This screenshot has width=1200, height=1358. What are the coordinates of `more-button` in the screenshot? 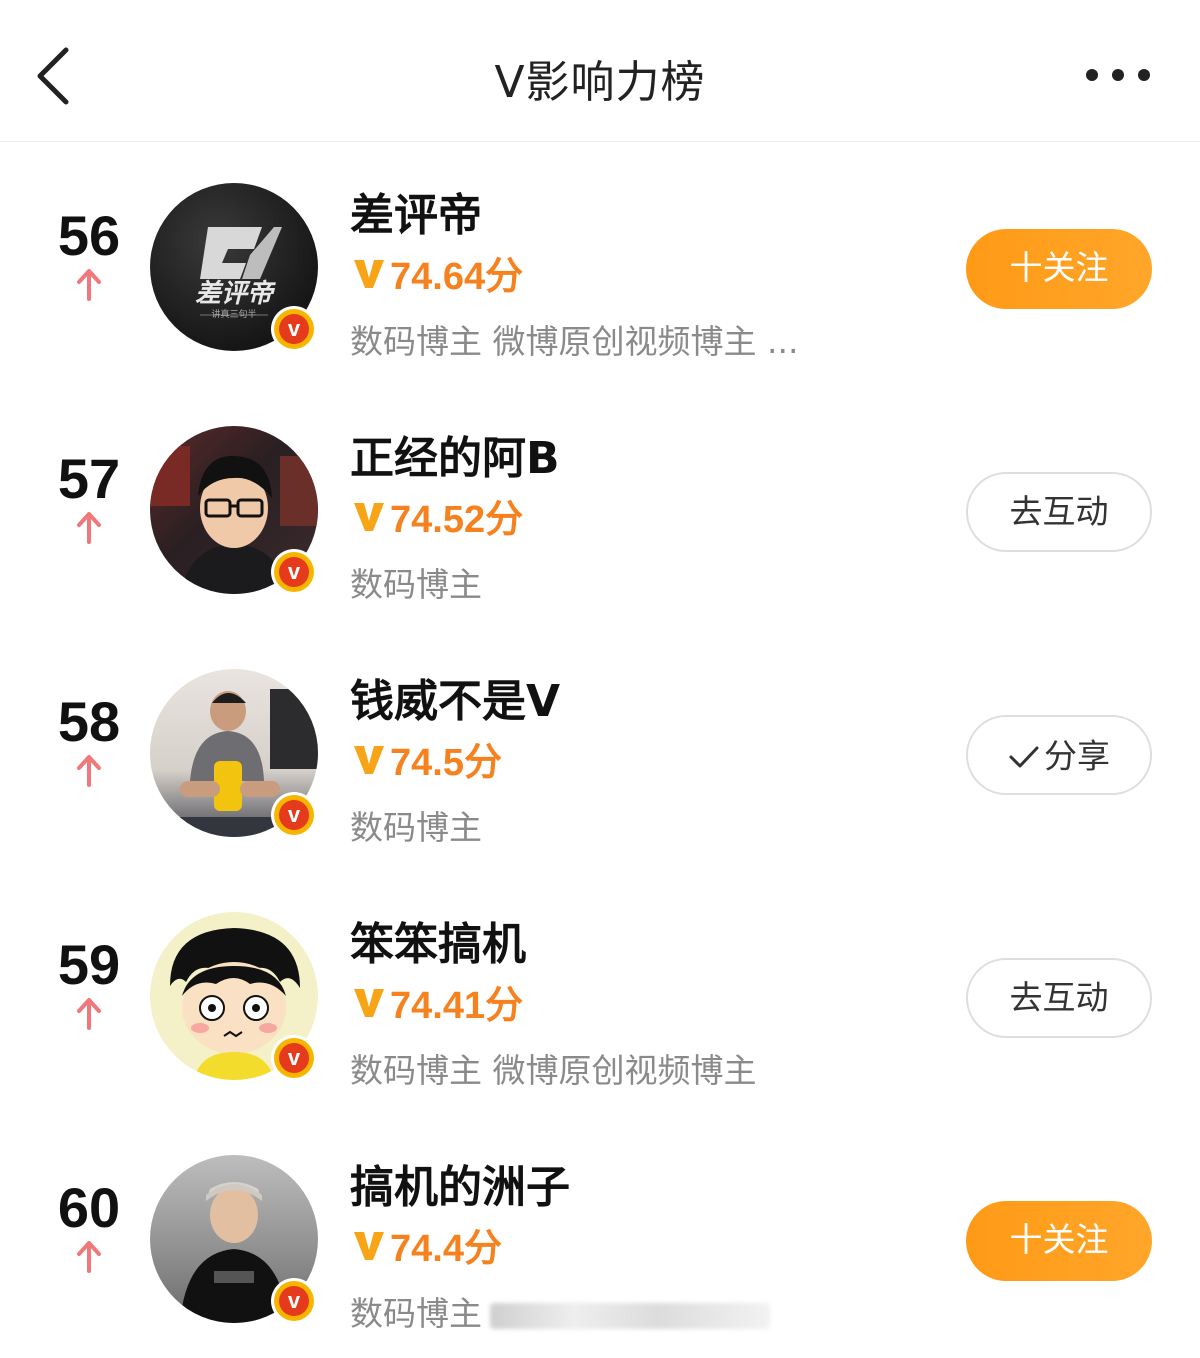 It's located at (1120, 75).